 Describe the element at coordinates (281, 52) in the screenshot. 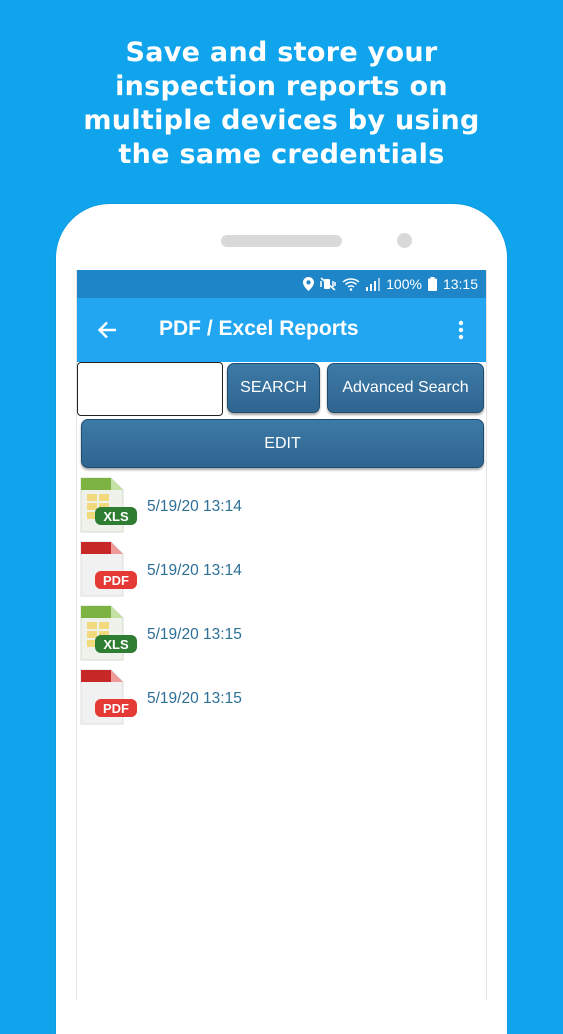

I see `headline-line: Save and store your` at that location.